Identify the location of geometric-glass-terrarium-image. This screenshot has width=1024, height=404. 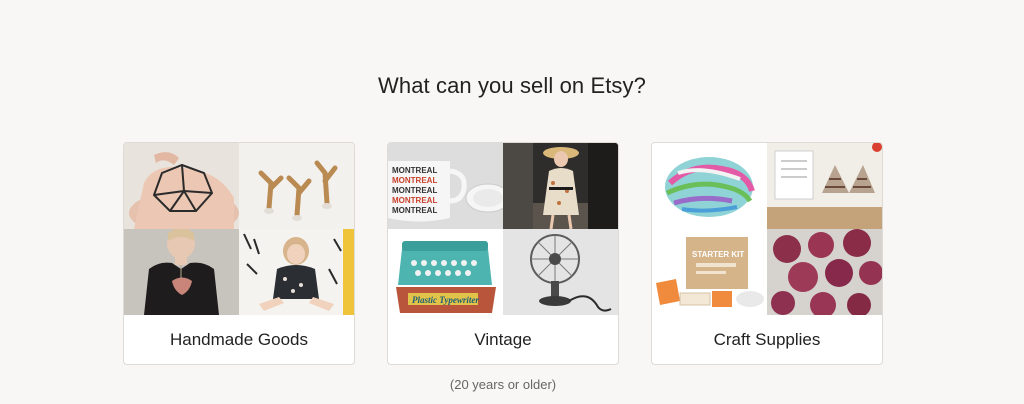
(181, 186).